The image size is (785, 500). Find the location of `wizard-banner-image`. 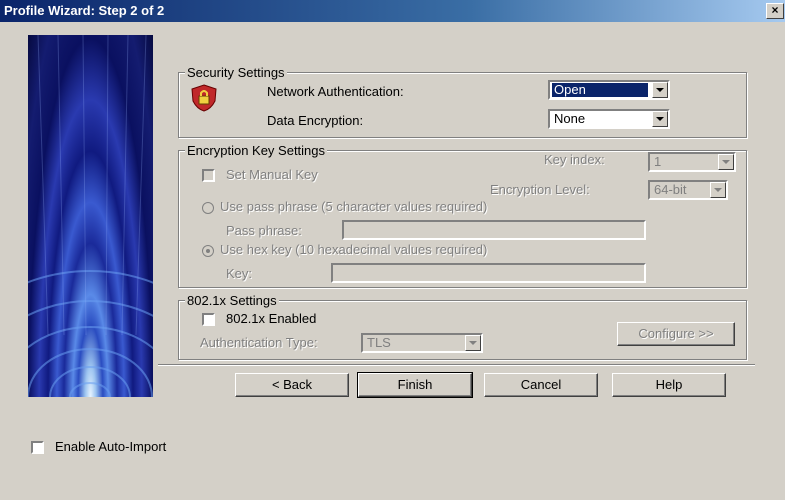

wizard-banner-image is located at coordinates (90, 216).